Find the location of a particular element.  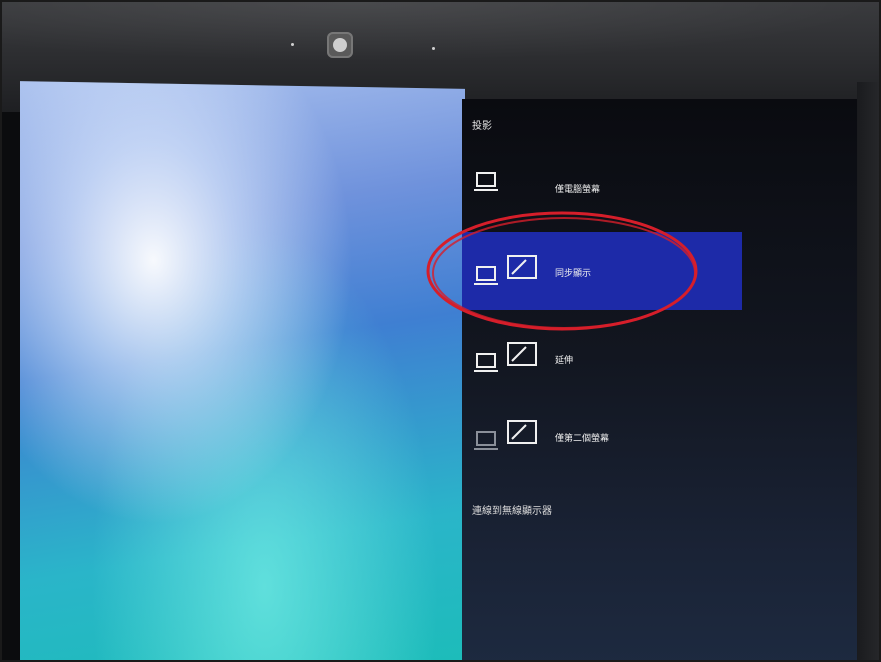

webcam is located at coordinates (340, 45).